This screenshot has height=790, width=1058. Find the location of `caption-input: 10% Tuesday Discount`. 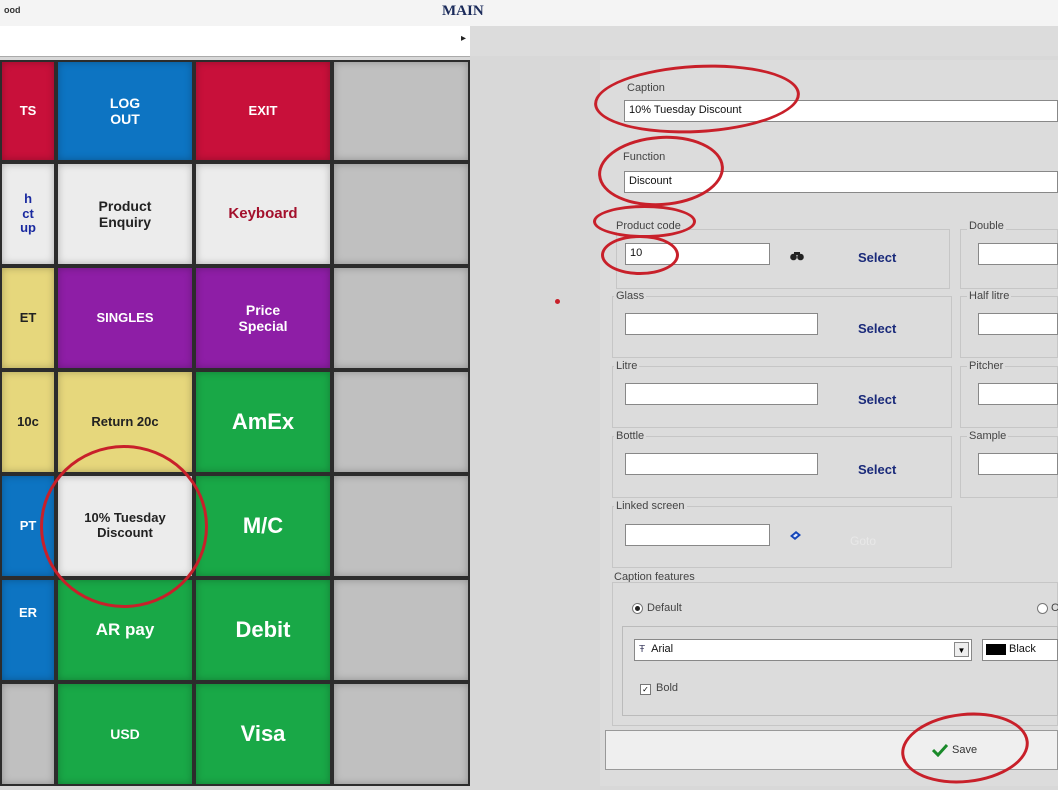

caption-input: 10% Tuesday Discount is located at coordinates (841, 111).